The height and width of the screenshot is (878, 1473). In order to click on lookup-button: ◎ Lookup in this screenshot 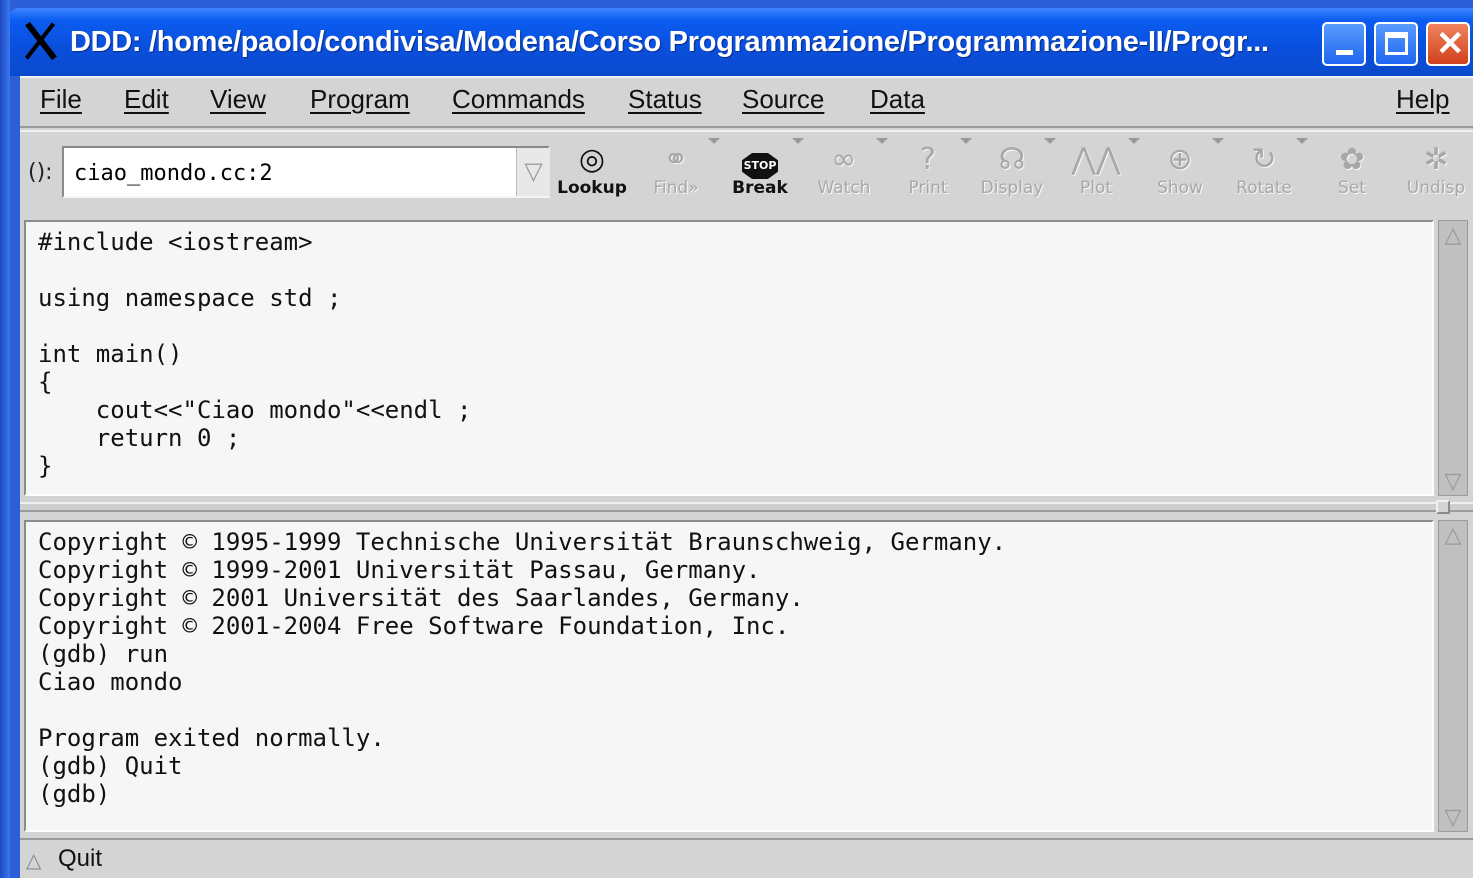, I will do `click(592, 173)`.